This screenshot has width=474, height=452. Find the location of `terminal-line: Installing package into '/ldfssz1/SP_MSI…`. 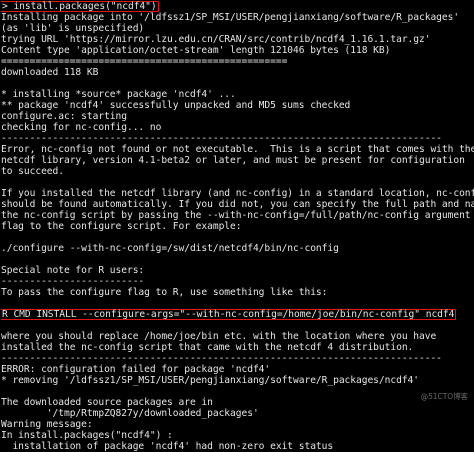

terminal-line: Installing package into '/ldfssz1/SP_MSI… is located at coordinates (230, 17).